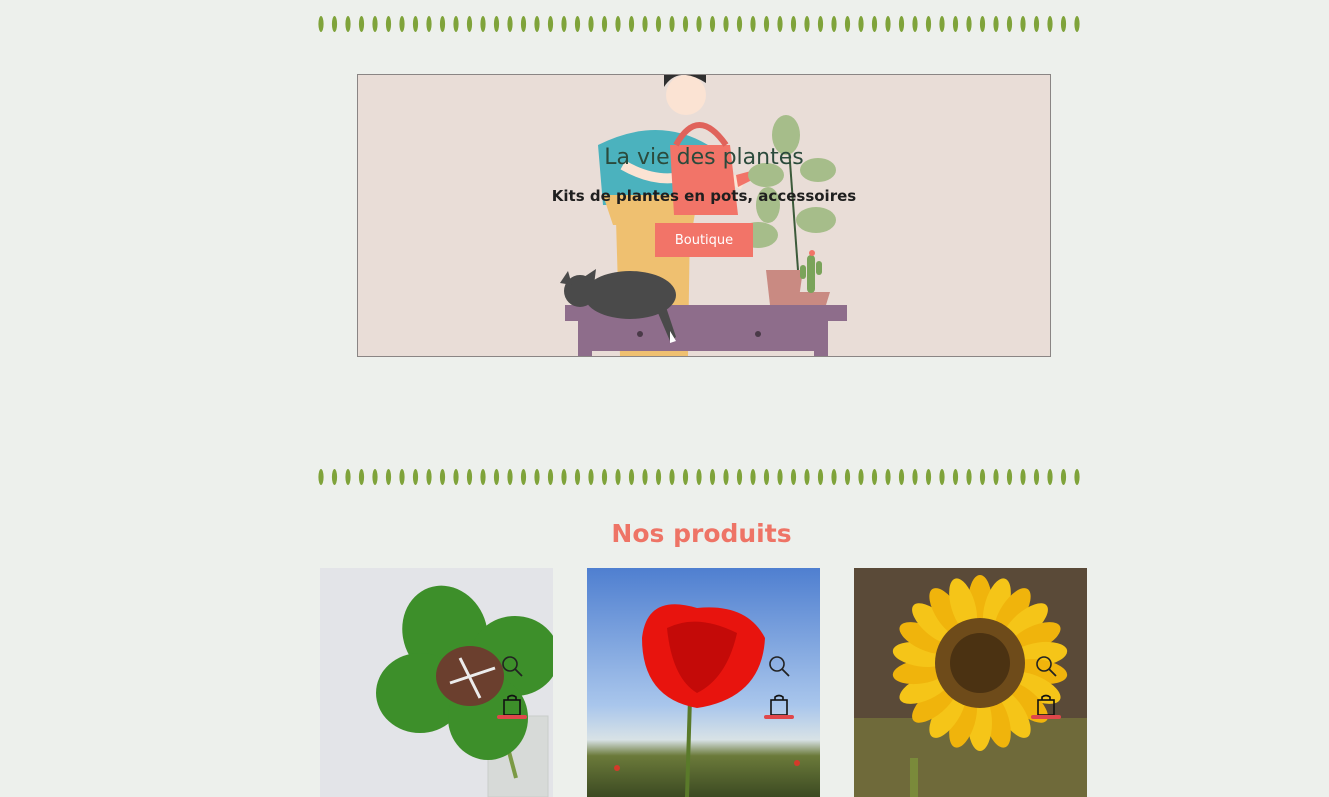 Image resolution: width=1329 pixels, height=797 pixels. I want to click on leaf-divider-products, so click(701, 477).